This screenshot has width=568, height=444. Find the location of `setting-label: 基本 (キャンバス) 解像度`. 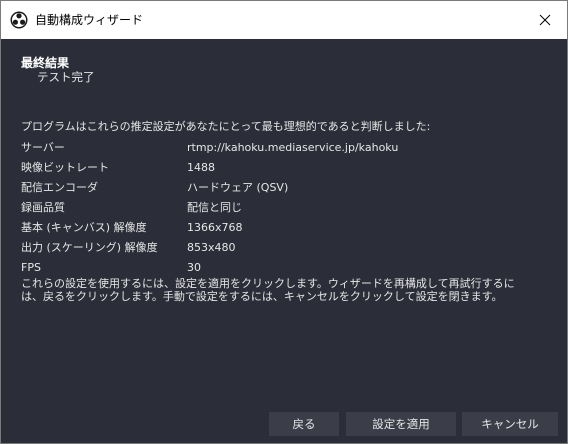

setting-label: 基本 (キャンバス) 解像度 is located at coordinates (84, 227).